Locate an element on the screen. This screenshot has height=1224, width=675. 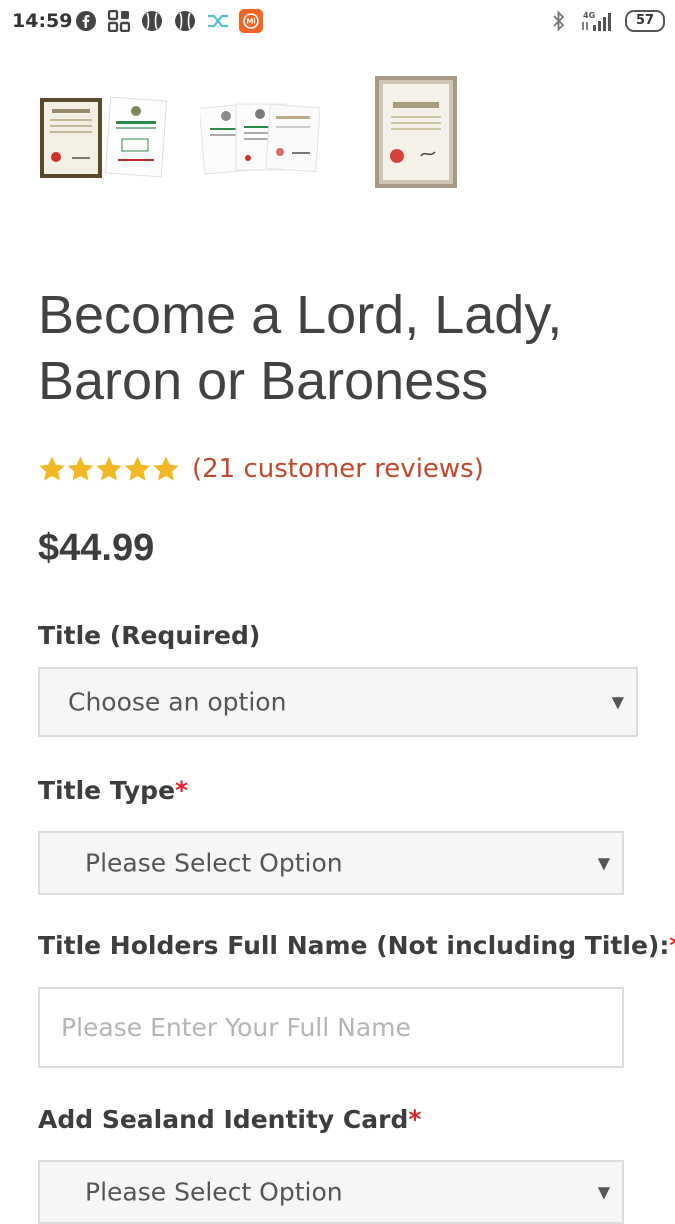
certificate-set-icon is located at coordinates (259, 139).